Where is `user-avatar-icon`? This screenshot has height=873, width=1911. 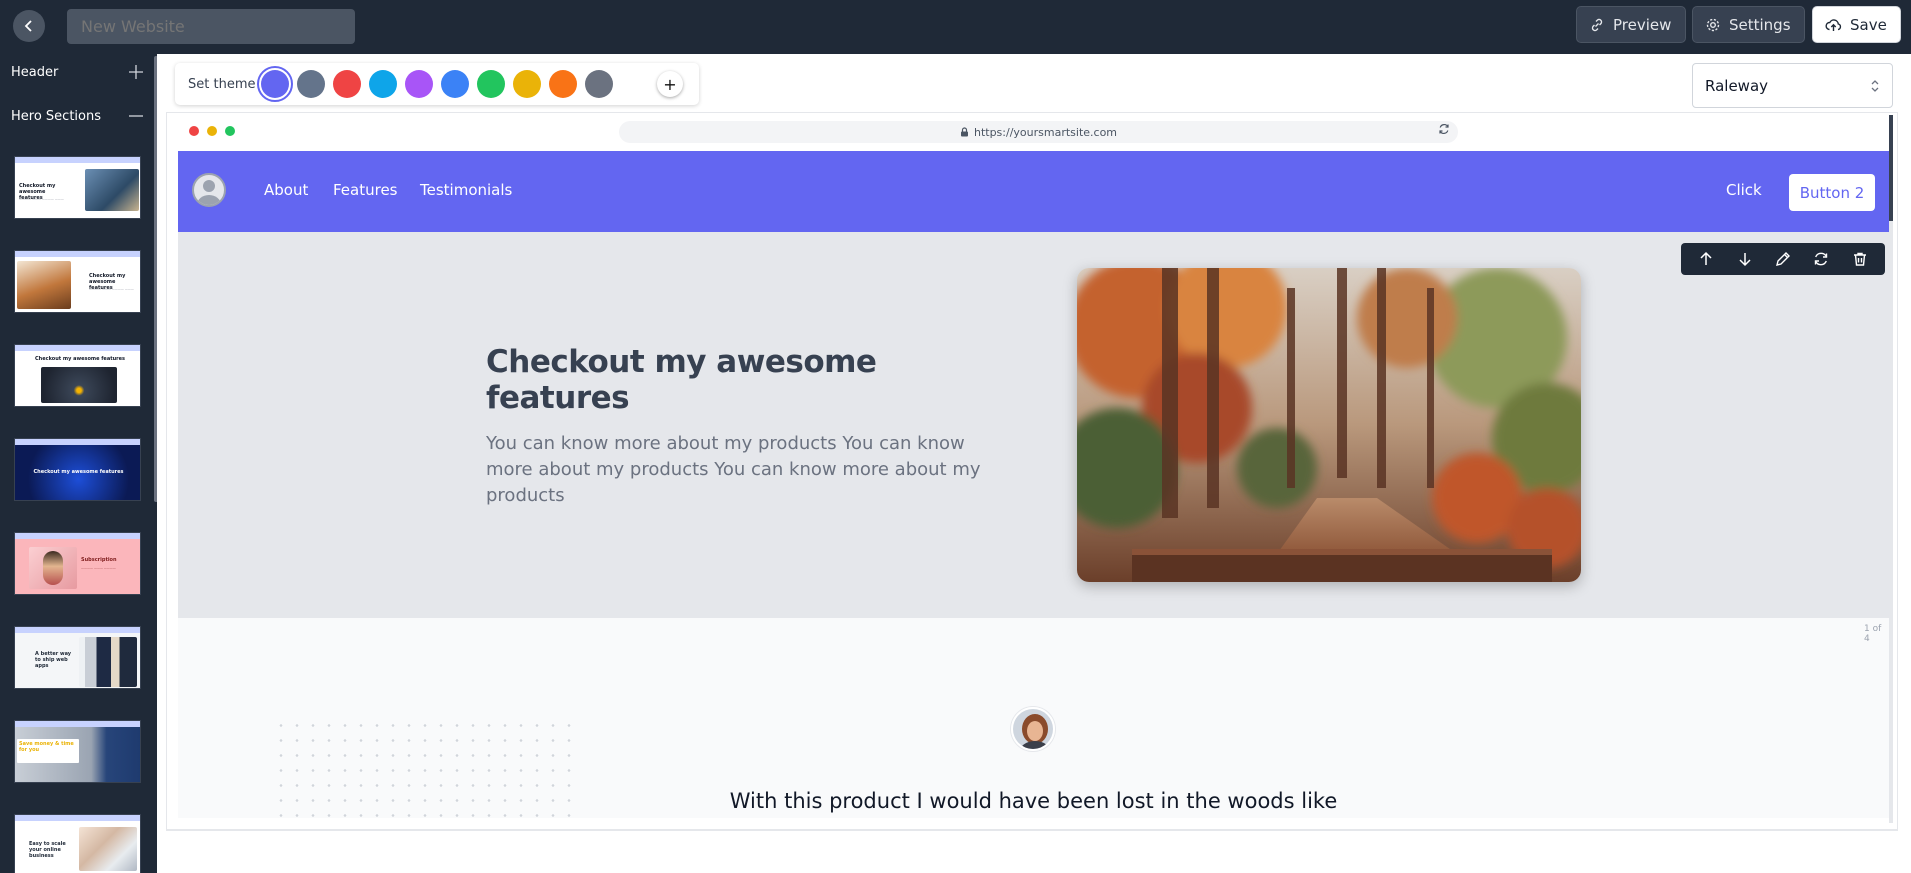
user-avatar-icon is located at coordinates (209, 192).